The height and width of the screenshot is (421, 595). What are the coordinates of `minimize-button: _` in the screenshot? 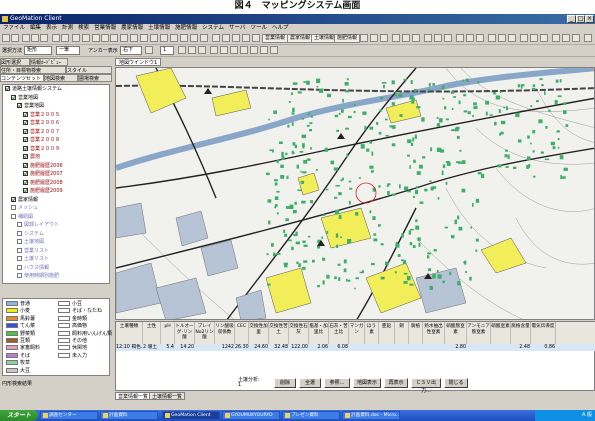 It's located at (571, 19).